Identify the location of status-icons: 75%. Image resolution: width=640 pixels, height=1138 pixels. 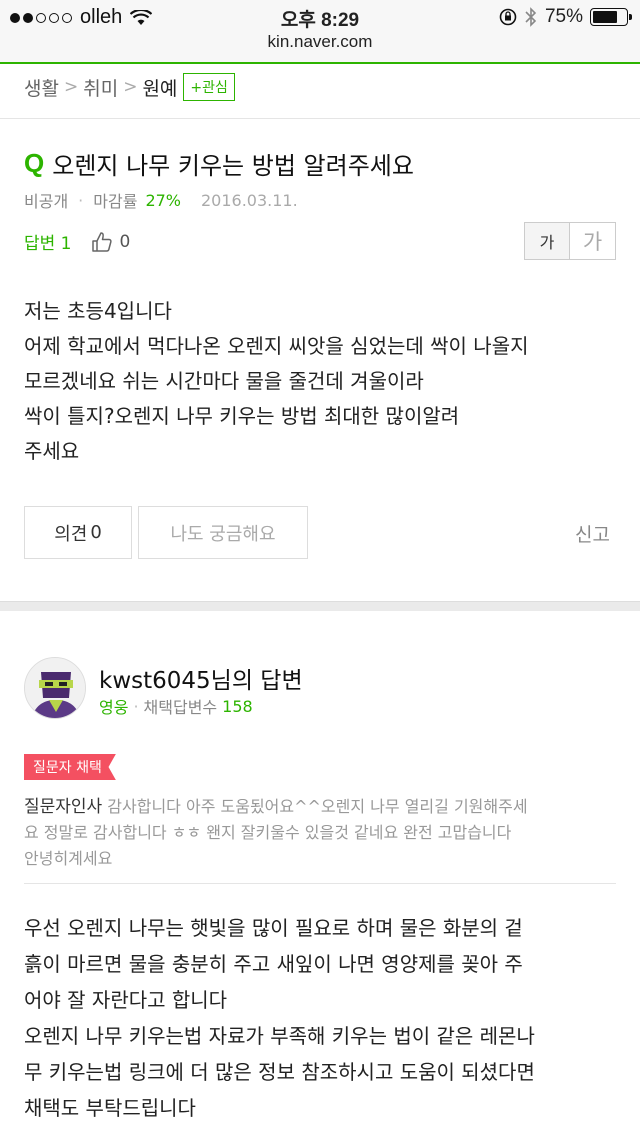
(565, 17).